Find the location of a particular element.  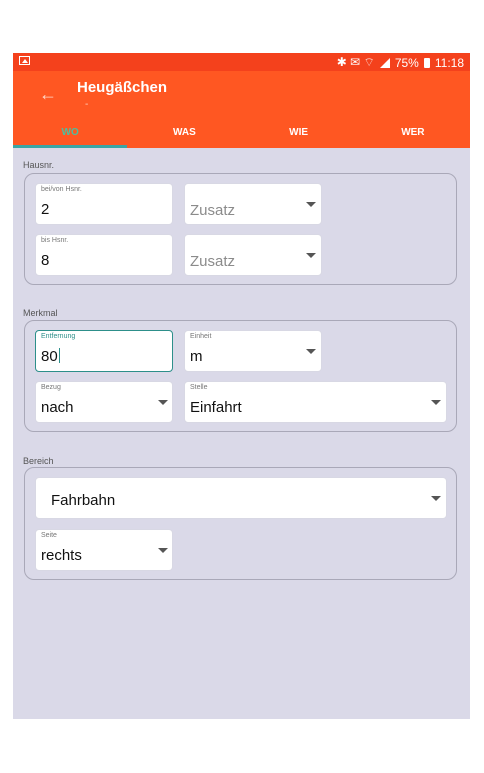

bezug-select: Bezug nach is located at coordinates (104, 402).